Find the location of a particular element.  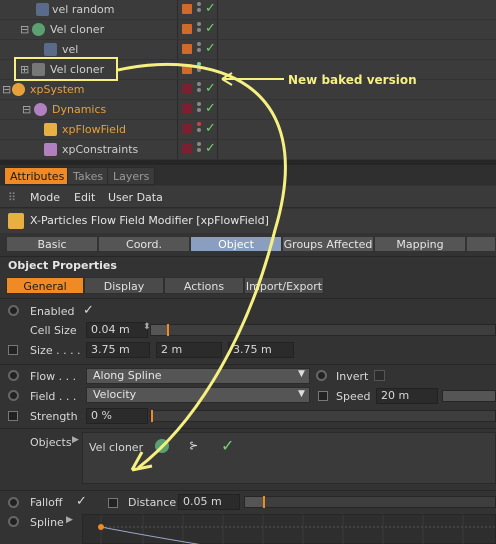

speed-input: 20 m is located at coordinates (407, 396).